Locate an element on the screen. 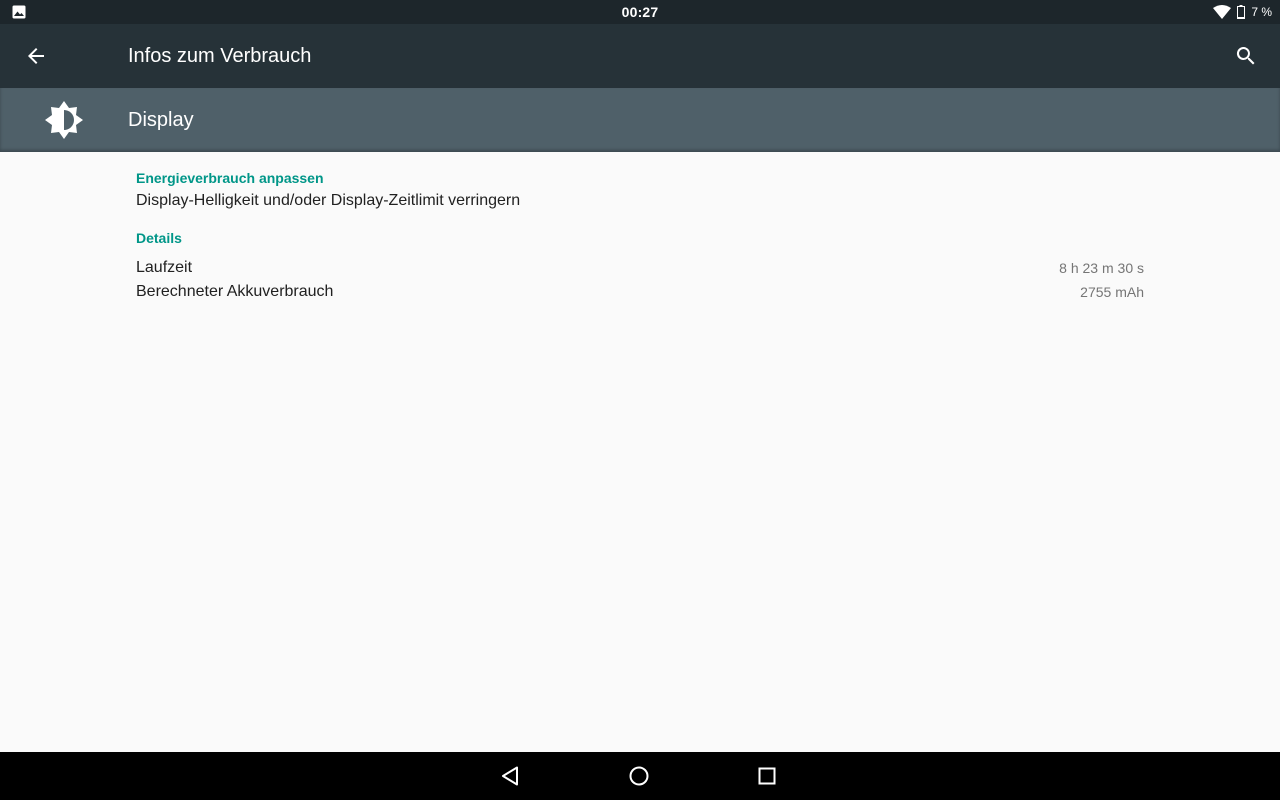 The height and width of the screenshot is (800, 1280). navigation-bar is located at coordinates (640, 776).